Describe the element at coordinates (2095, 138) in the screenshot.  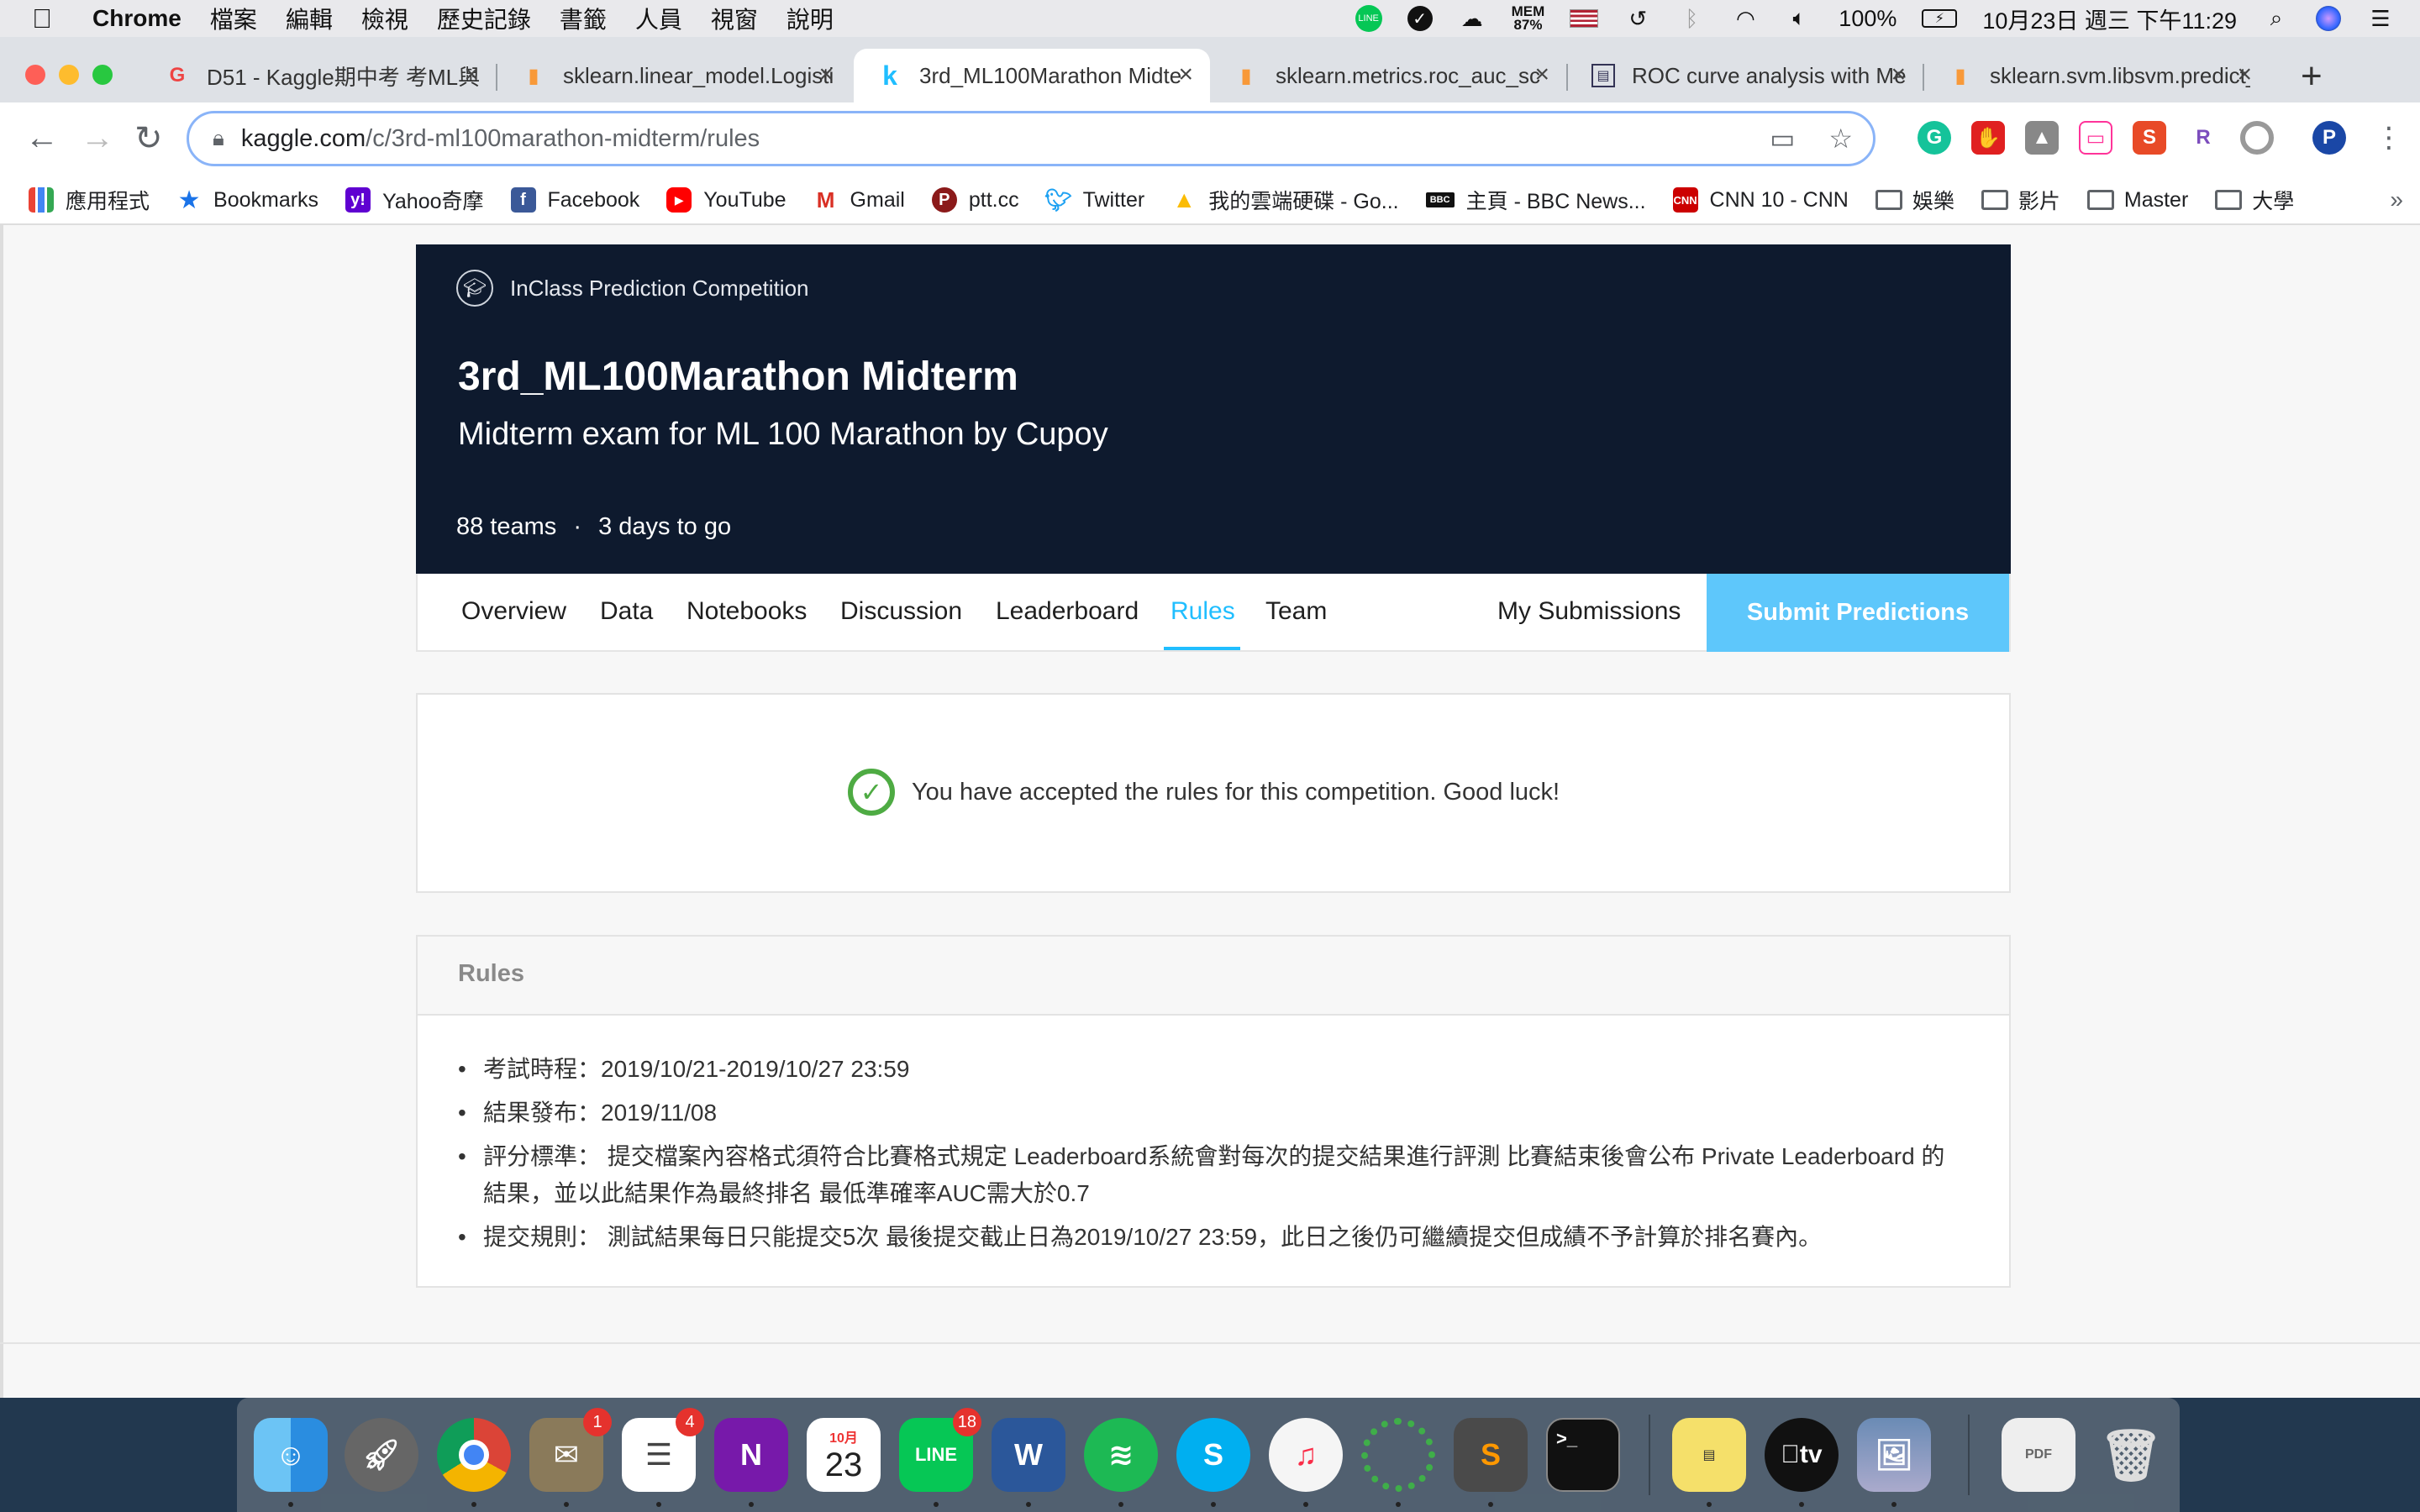
I see `media-extension-icon: ▭` at that location.